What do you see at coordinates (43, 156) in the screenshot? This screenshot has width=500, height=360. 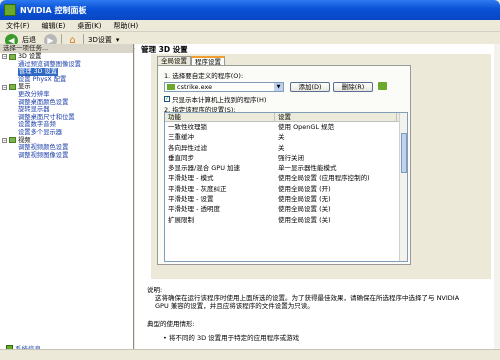 I see `tree-item-label: 调整视频图像设置` at bounding box center [43, 156].